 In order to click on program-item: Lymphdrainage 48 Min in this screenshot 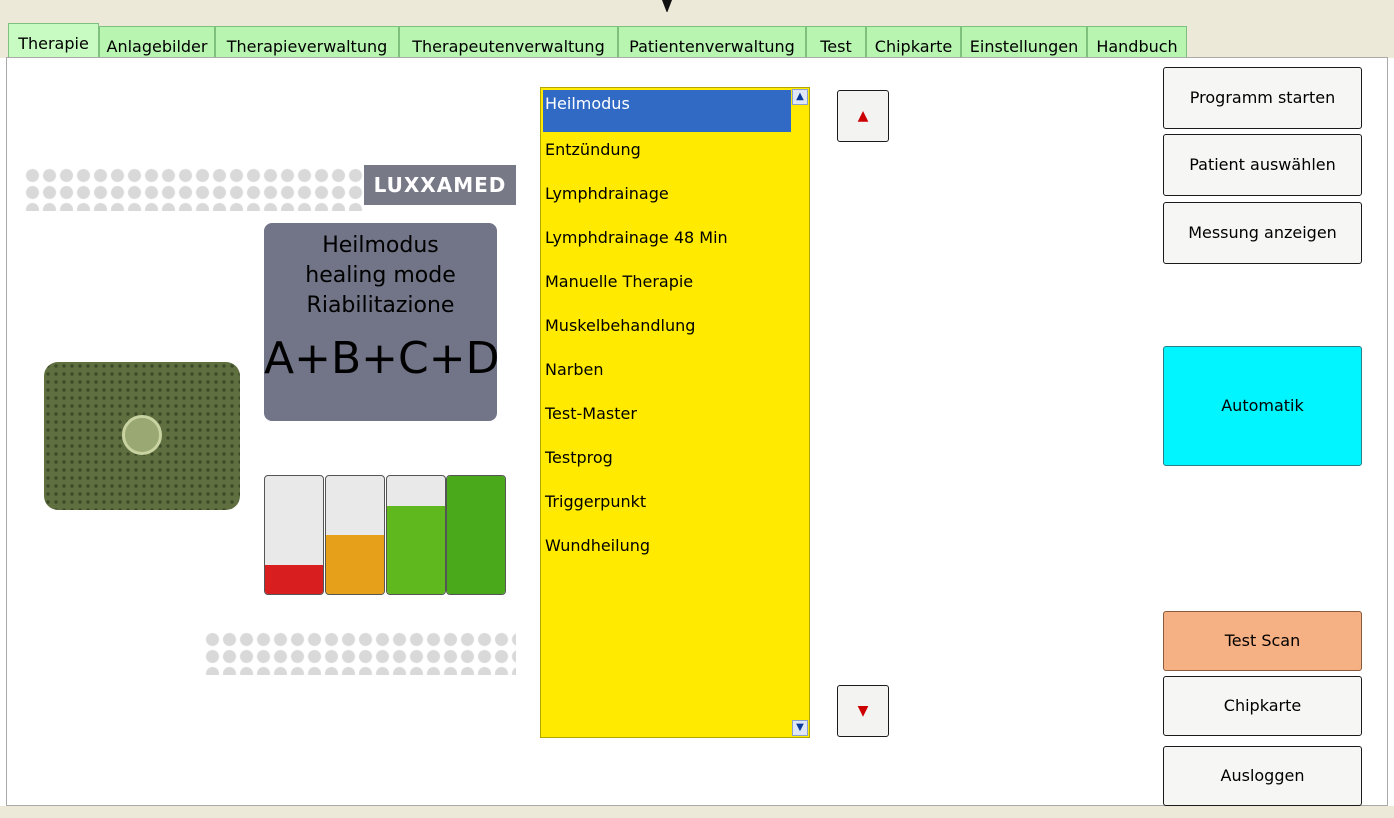, I will do `click(667, 245)`.